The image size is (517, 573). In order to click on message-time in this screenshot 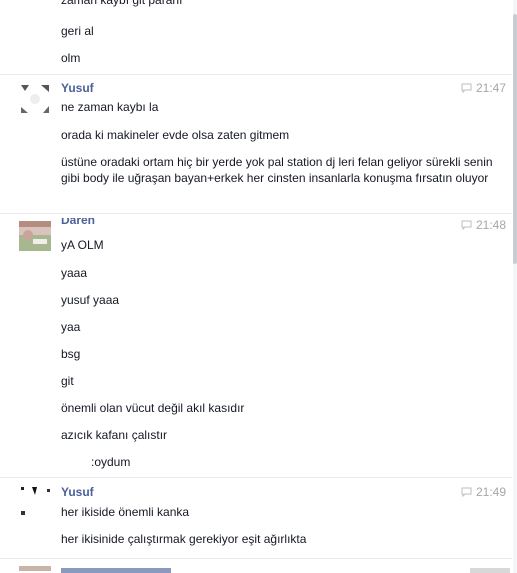, I will do `click(490, 570)`.